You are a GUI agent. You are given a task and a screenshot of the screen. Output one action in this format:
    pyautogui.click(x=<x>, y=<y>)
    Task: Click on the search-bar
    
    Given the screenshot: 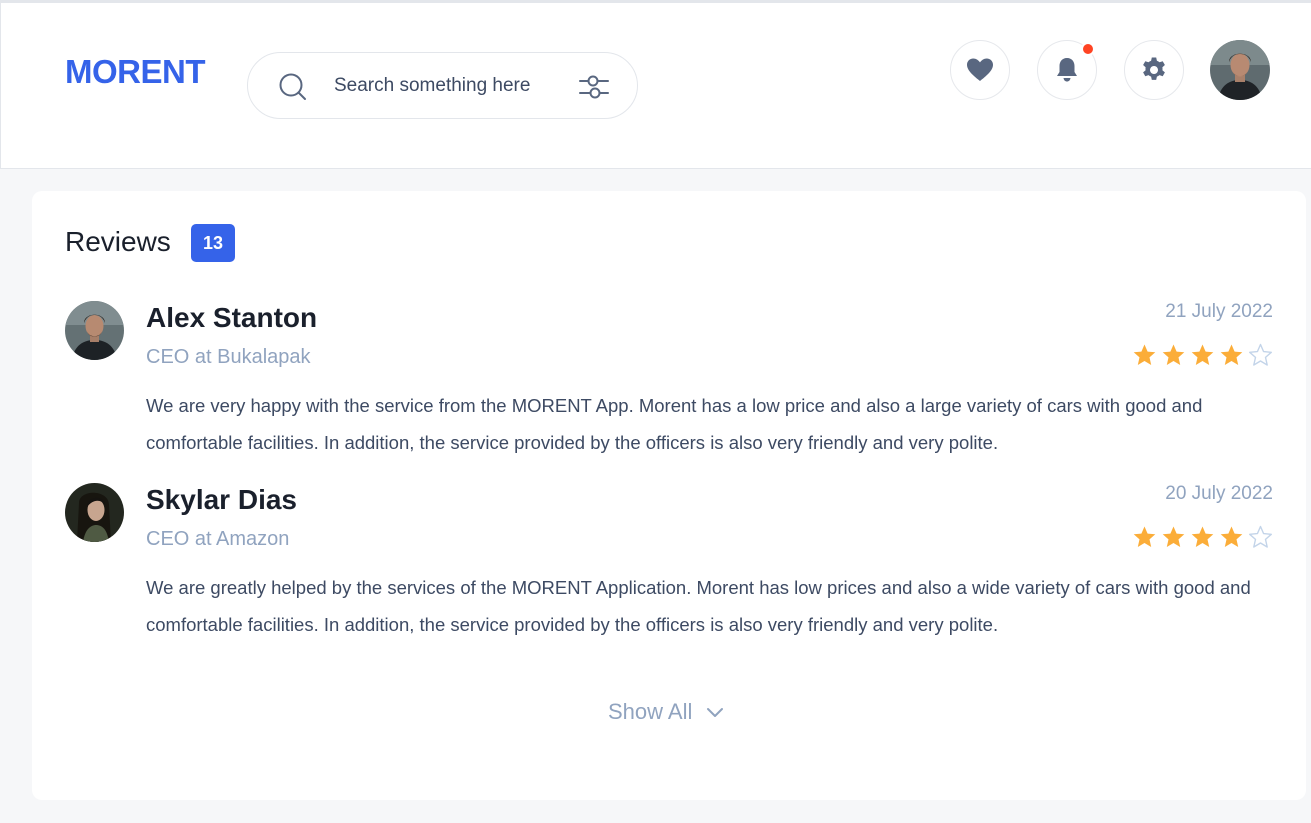 What is the action you would take?
    pyautogui.click(x=442, y=85)
    